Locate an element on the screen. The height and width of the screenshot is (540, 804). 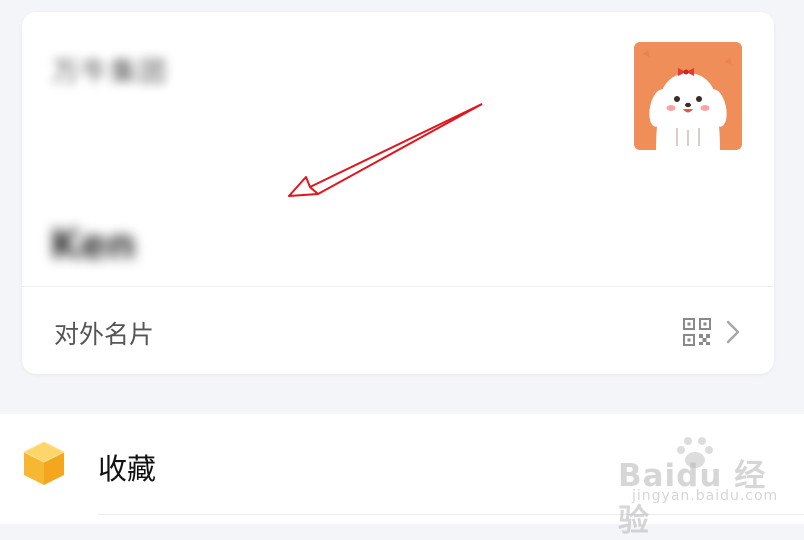
company-name: 万牛集团 is located at coordinates (110, 72).